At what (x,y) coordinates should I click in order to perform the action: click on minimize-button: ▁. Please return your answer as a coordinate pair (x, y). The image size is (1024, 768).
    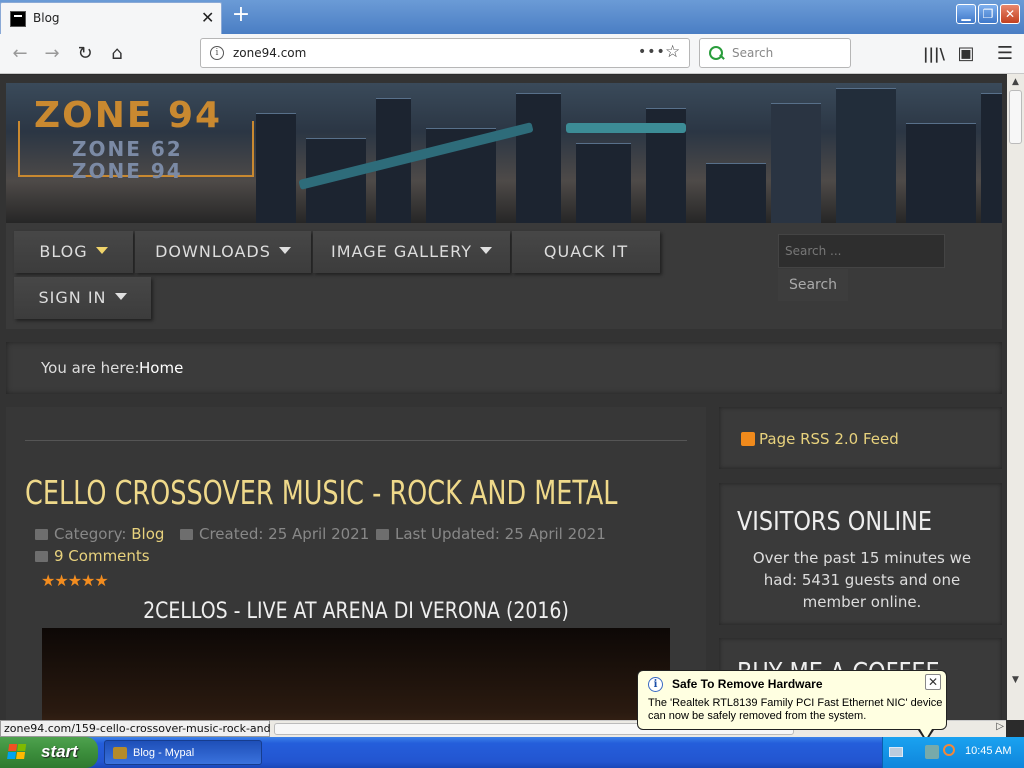
    Looking at the image, I should click on (966, 14).